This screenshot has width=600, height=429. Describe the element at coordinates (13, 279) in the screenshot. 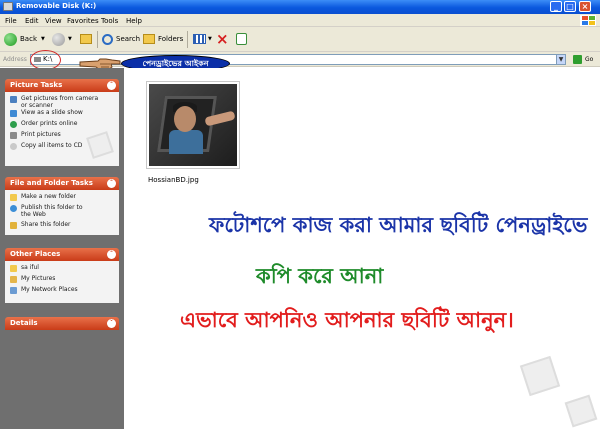

I see `pictures-folder-icon` at that location.